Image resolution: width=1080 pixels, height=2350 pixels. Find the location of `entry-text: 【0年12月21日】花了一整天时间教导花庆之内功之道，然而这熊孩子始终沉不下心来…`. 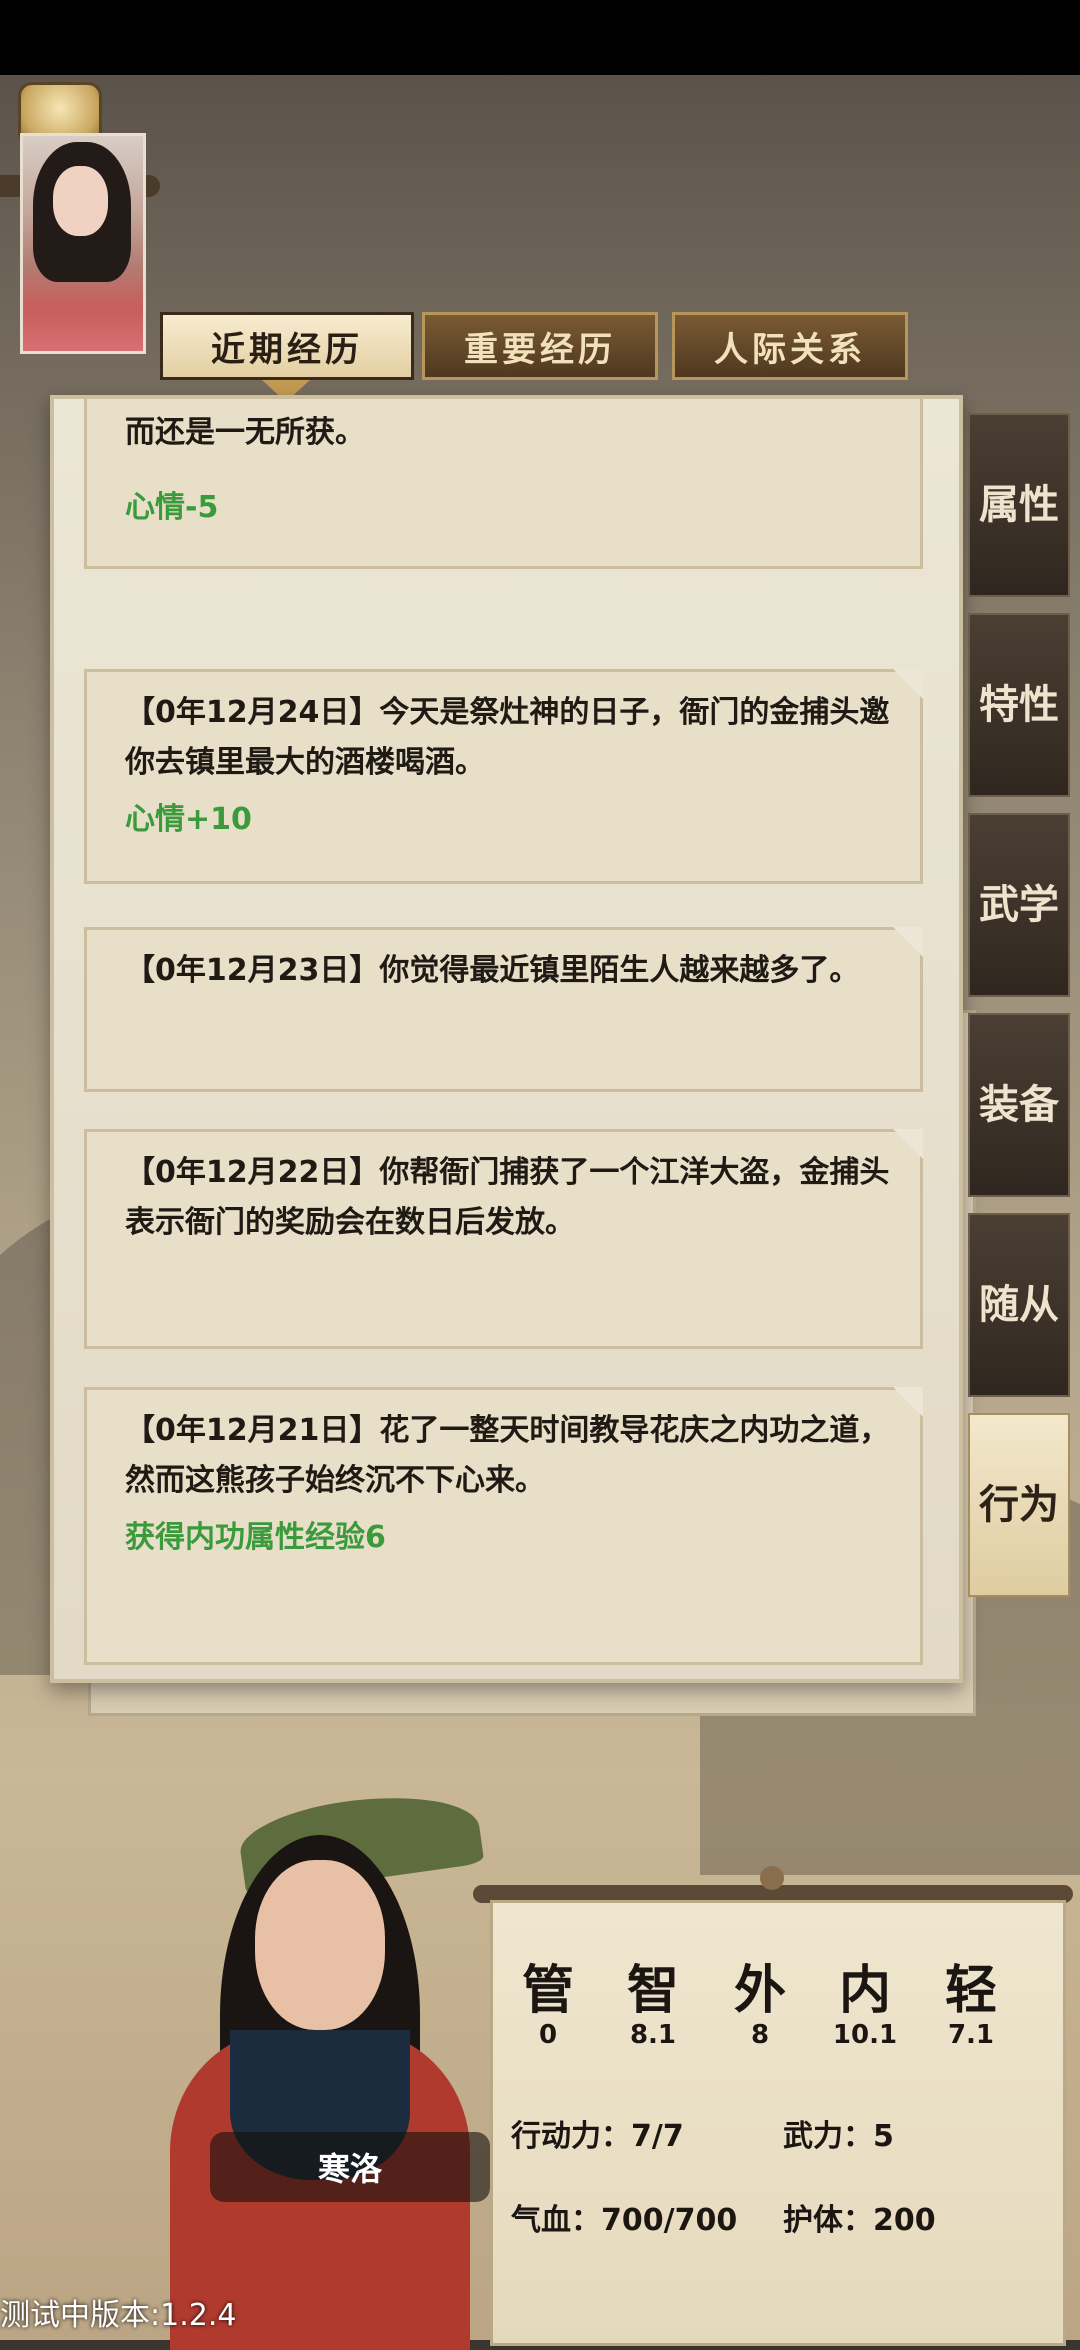

entry-text: 【0年12月21日】花了一整天时间教导花庆之内功之道，然而这熊孩子始终沉不下心来… is located at coordinates (507, 1455).